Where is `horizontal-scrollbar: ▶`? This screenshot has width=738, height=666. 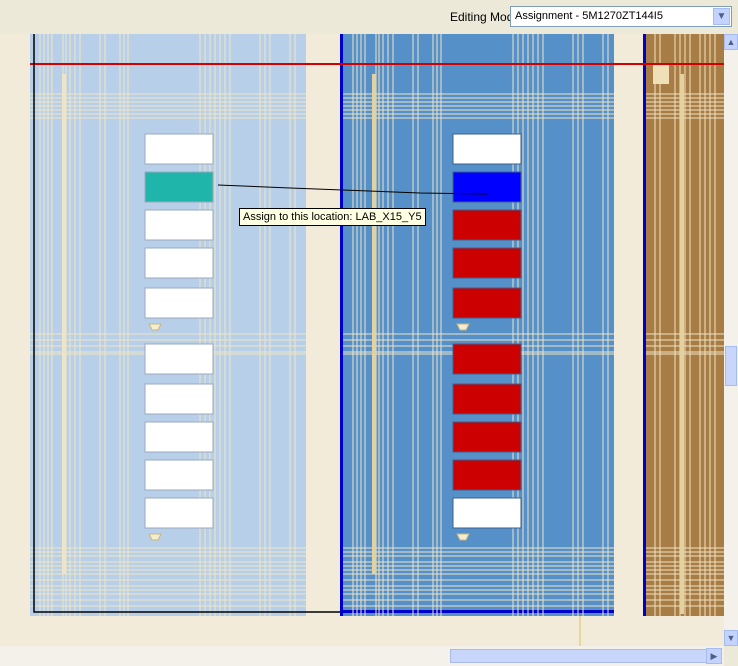 horizontal-scrollbar: ▶ is located at coordinates (362, 656).